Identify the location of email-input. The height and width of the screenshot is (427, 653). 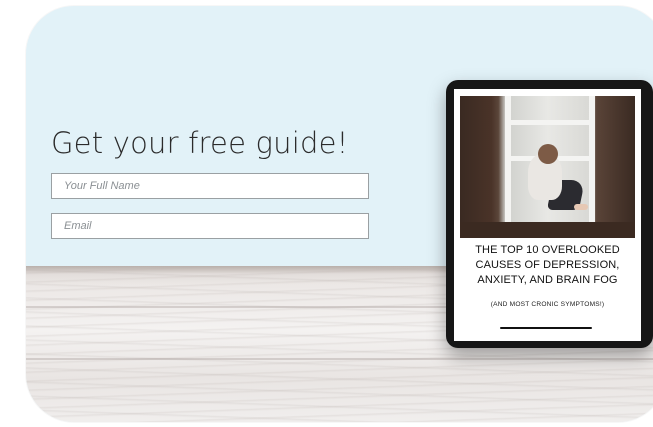
(210, 226).